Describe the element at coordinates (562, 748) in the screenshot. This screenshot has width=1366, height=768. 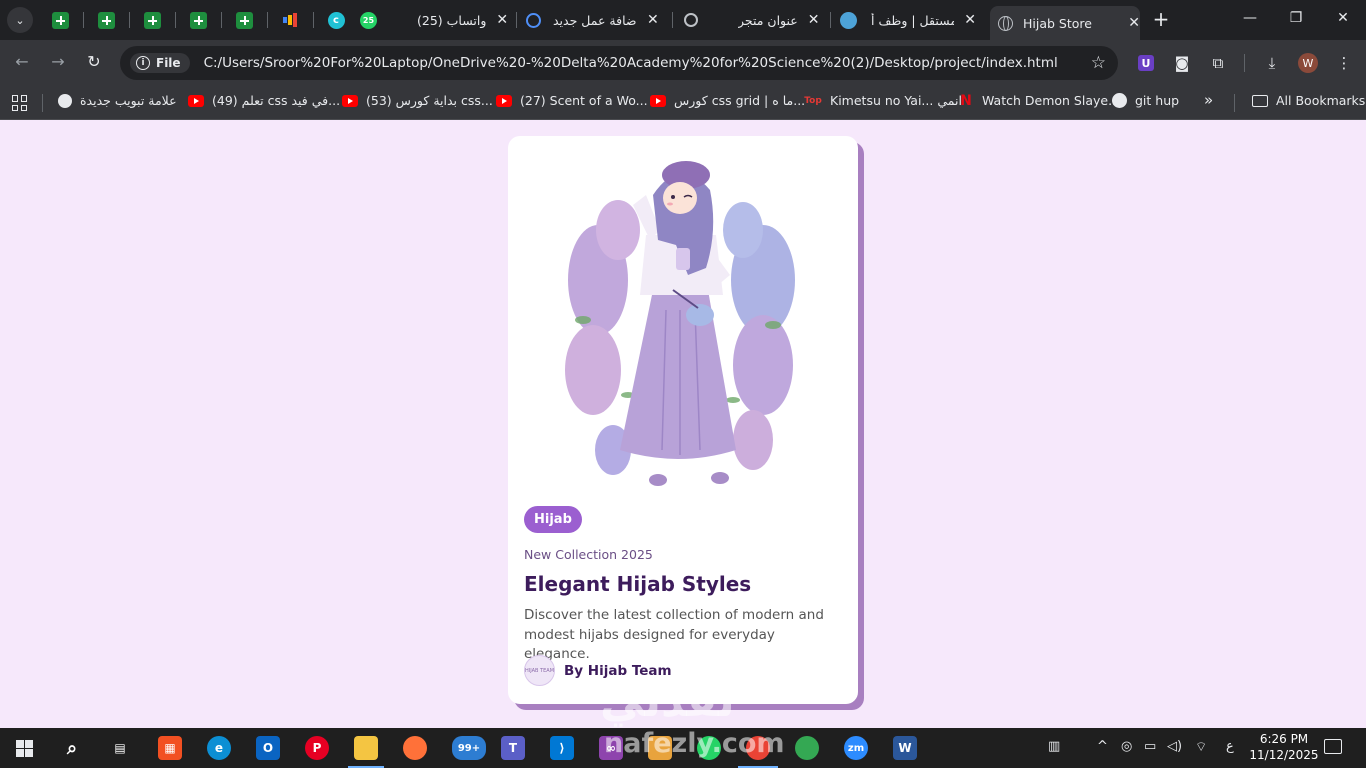
I see `vscode-icon: ⟩` at that location.